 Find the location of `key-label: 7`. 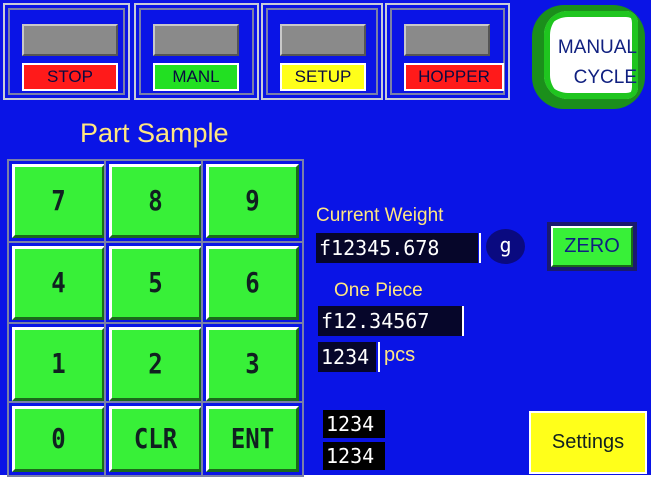

key-label: 7 is located at coordinates (58, 201).